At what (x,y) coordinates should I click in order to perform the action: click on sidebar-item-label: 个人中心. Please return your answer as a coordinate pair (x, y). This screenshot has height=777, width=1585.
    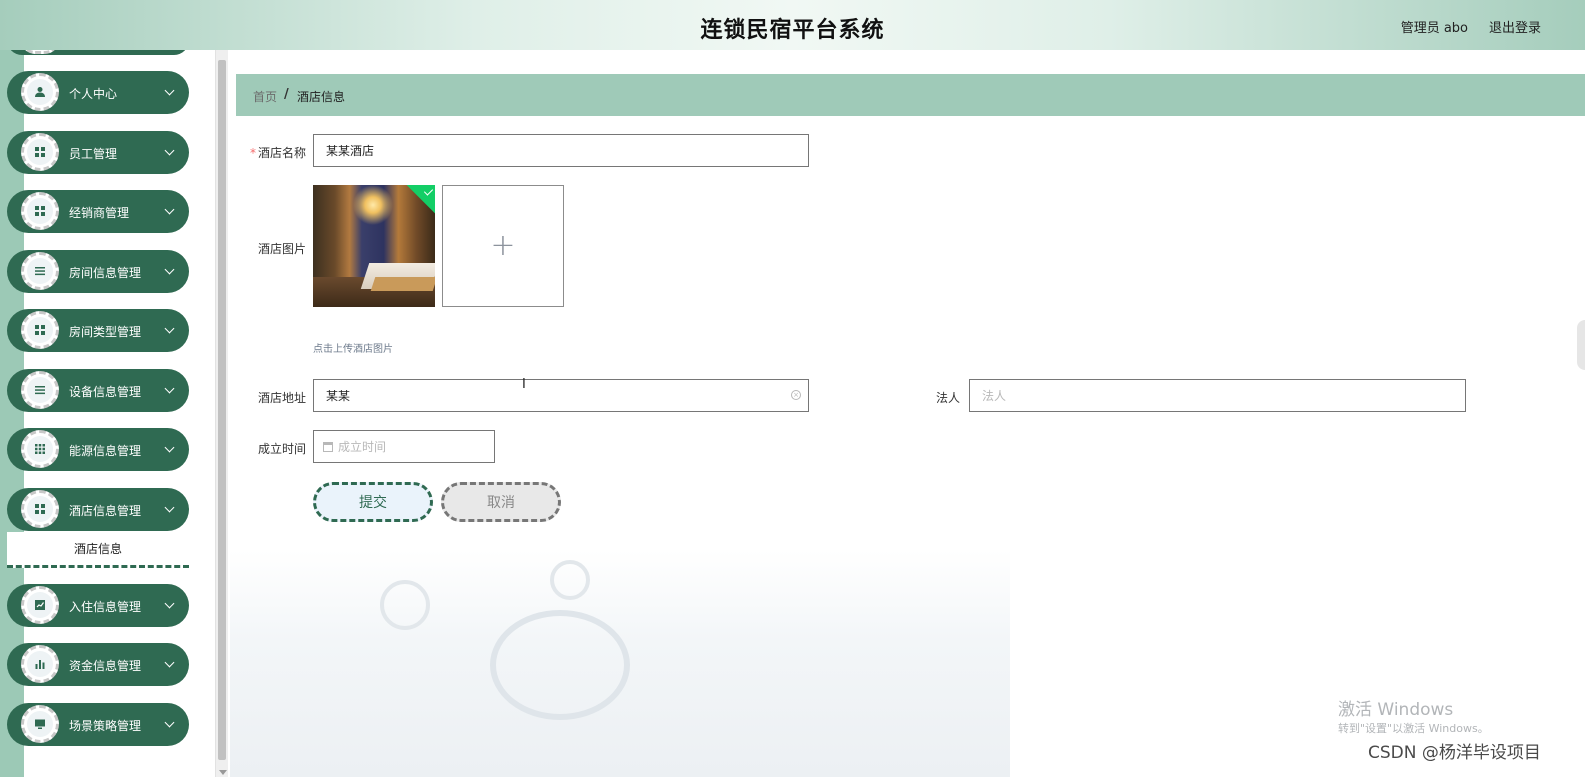
    Looking at the image, I should click on (93, 94).